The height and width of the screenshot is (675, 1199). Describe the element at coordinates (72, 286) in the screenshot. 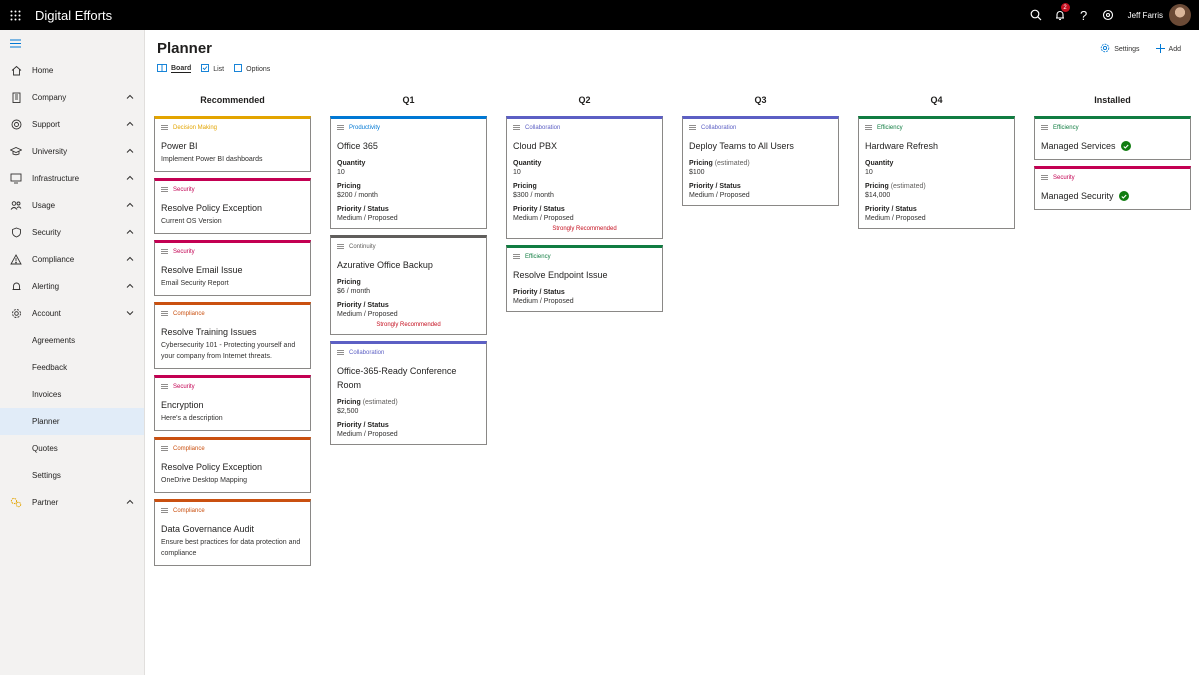

I see `sidebar-item-alerting: Alerting` at that location.